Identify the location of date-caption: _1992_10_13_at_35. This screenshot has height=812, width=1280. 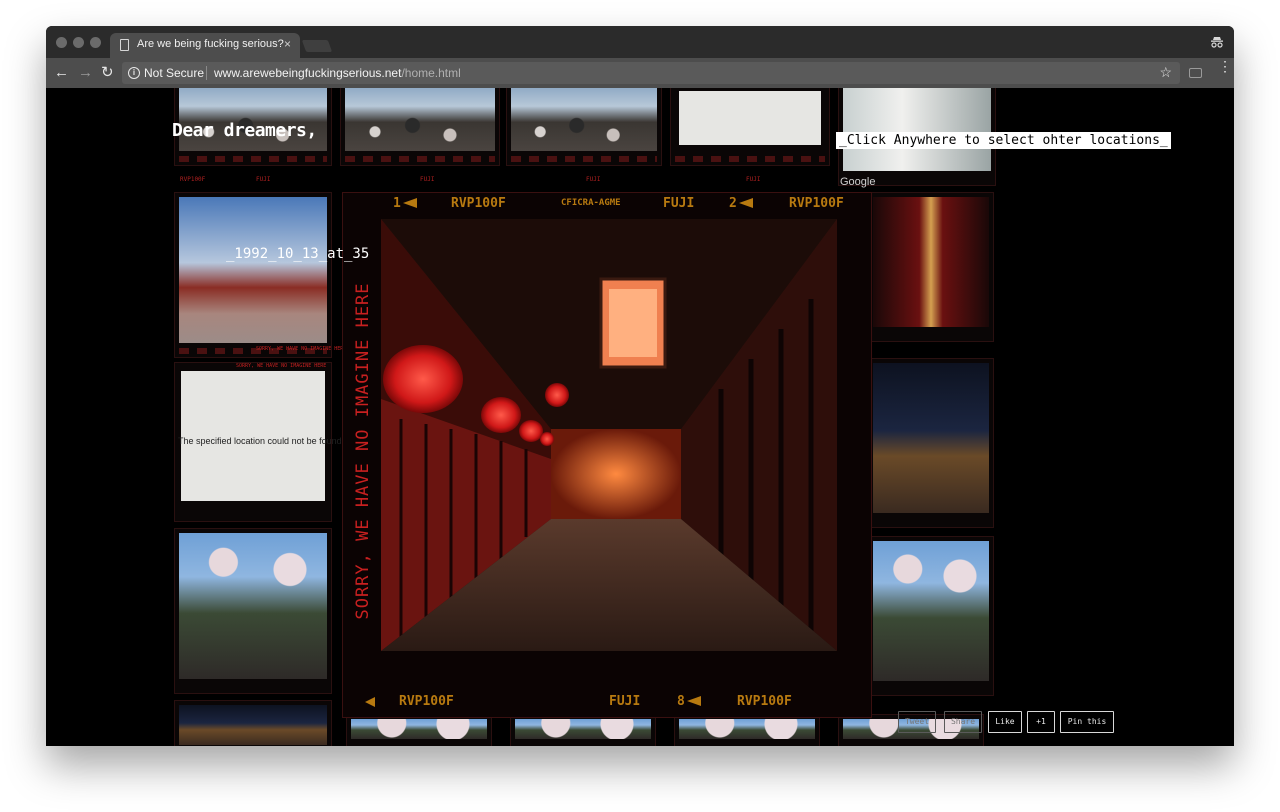
(298, 254).